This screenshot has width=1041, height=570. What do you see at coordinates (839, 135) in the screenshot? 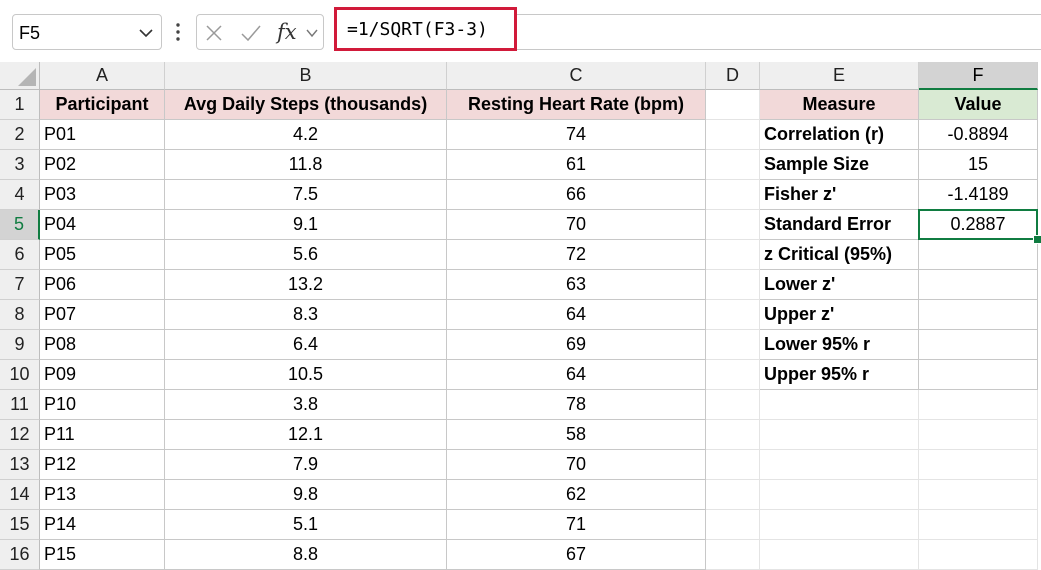
I see `measure-label: Correlation (r)` at bounding box center [839, 135].